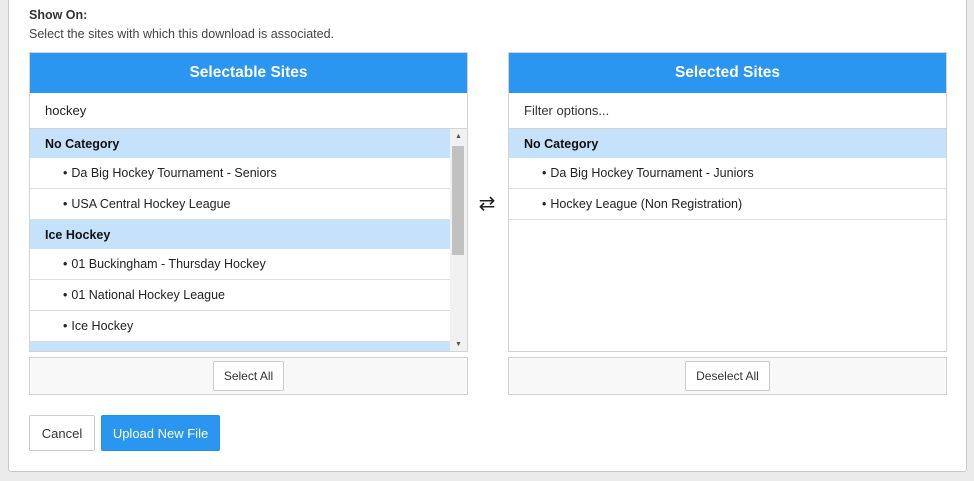  I want to click on list-item-label: Da Big Hockey Tournament - Juniors, so click(652, 173).